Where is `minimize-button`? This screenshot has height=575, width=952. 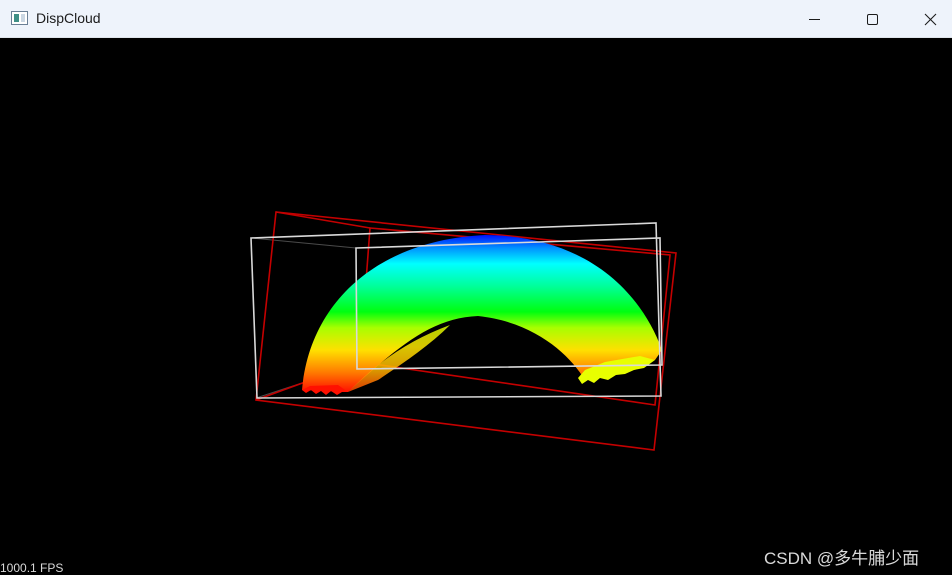
minimize-button is located at coordinates (815, 19).